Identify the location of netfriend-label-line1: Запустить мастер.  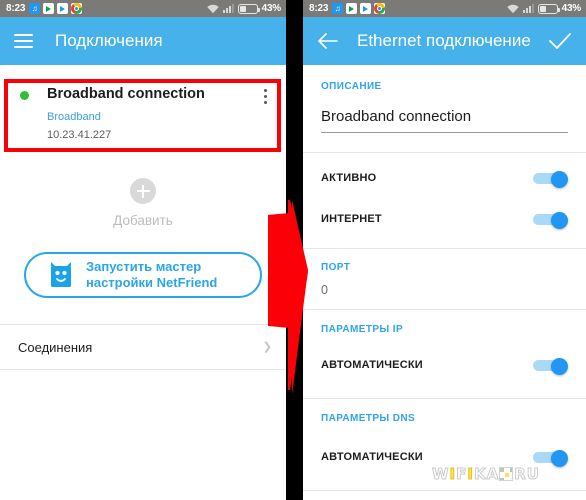
(144, 266).